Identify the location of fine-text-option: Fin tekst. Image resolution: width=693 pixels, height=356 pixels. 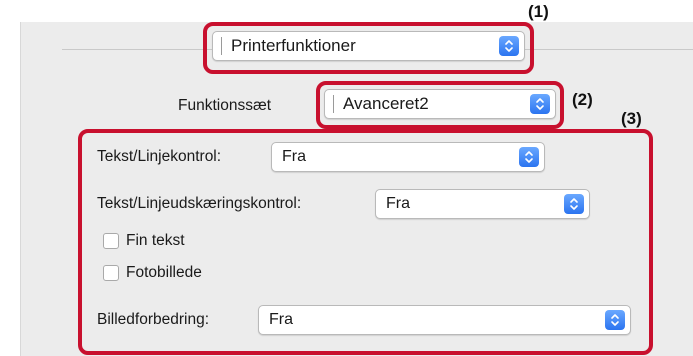
(144, 241).